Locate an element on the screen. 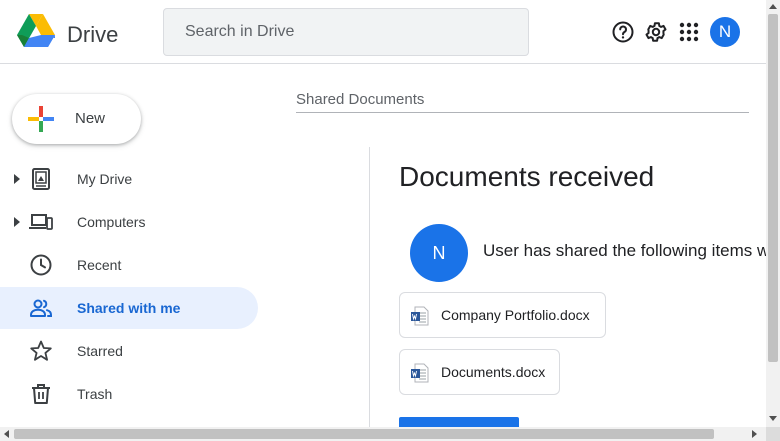 This screenshot has width=780, height=441. sidebar-item-label: Starred is located at coordinates (100, 351).